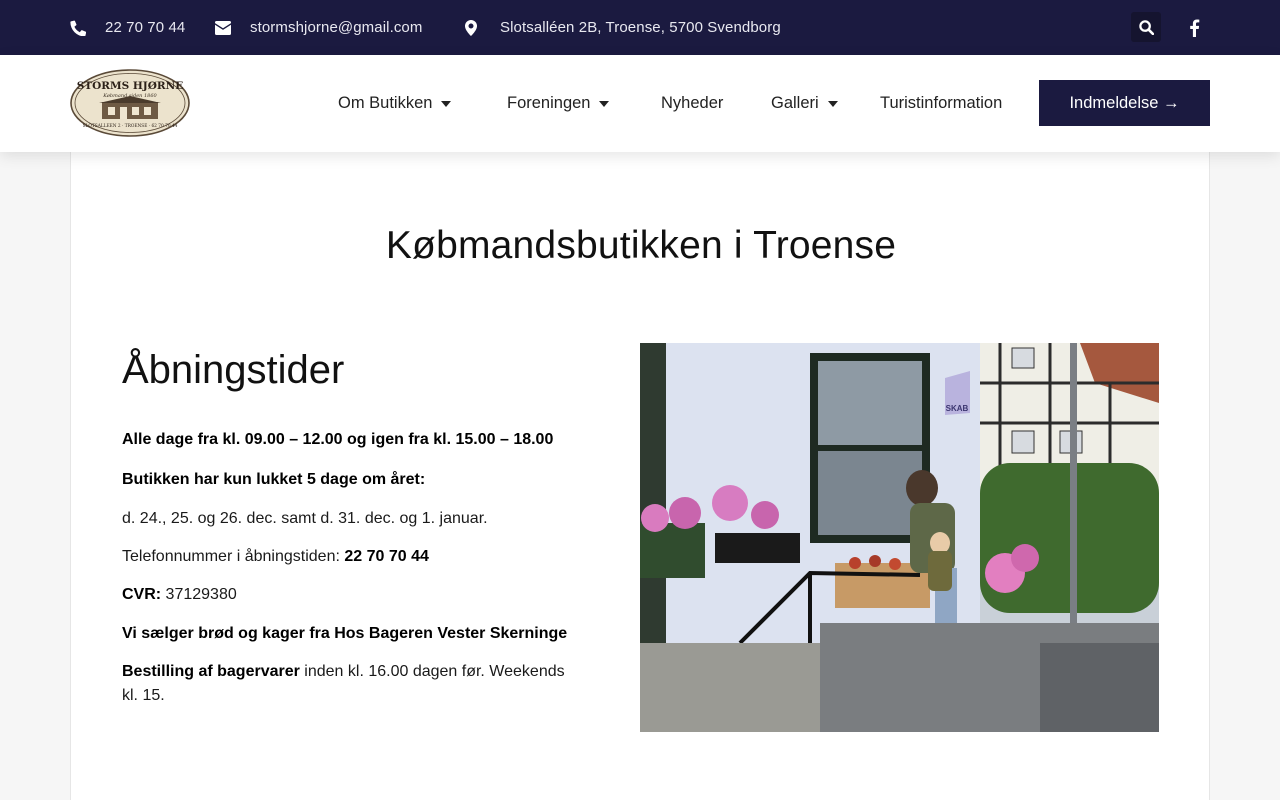  I want to click on facebook-icon, so click(1194, 28).